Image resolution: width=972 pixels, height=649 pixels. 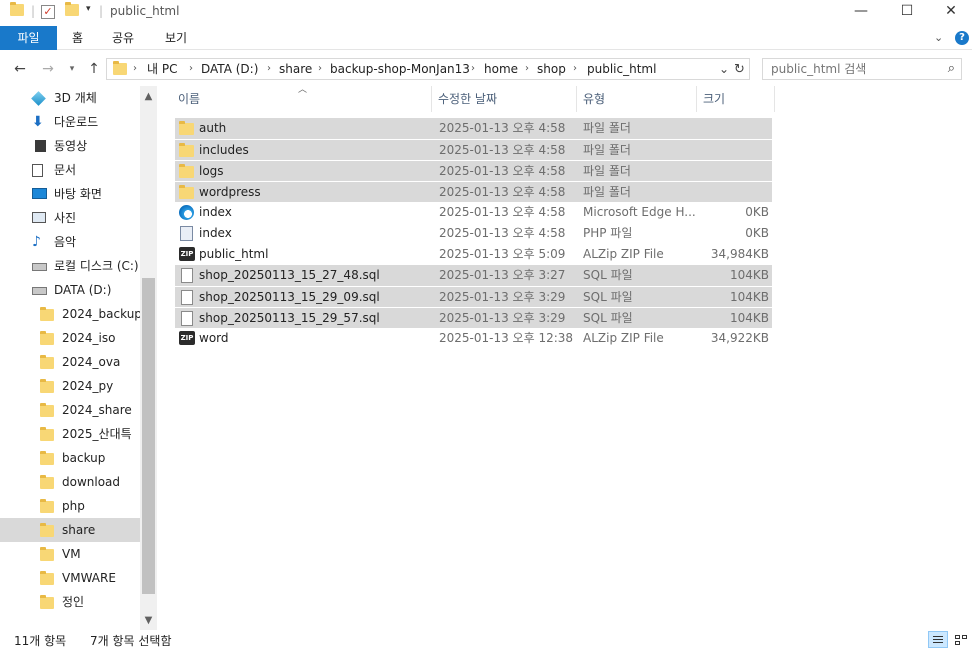 What do you see at coordinates (40, 170) in the screenshot?
I see `document-icon` at bounding box center [40, 170].